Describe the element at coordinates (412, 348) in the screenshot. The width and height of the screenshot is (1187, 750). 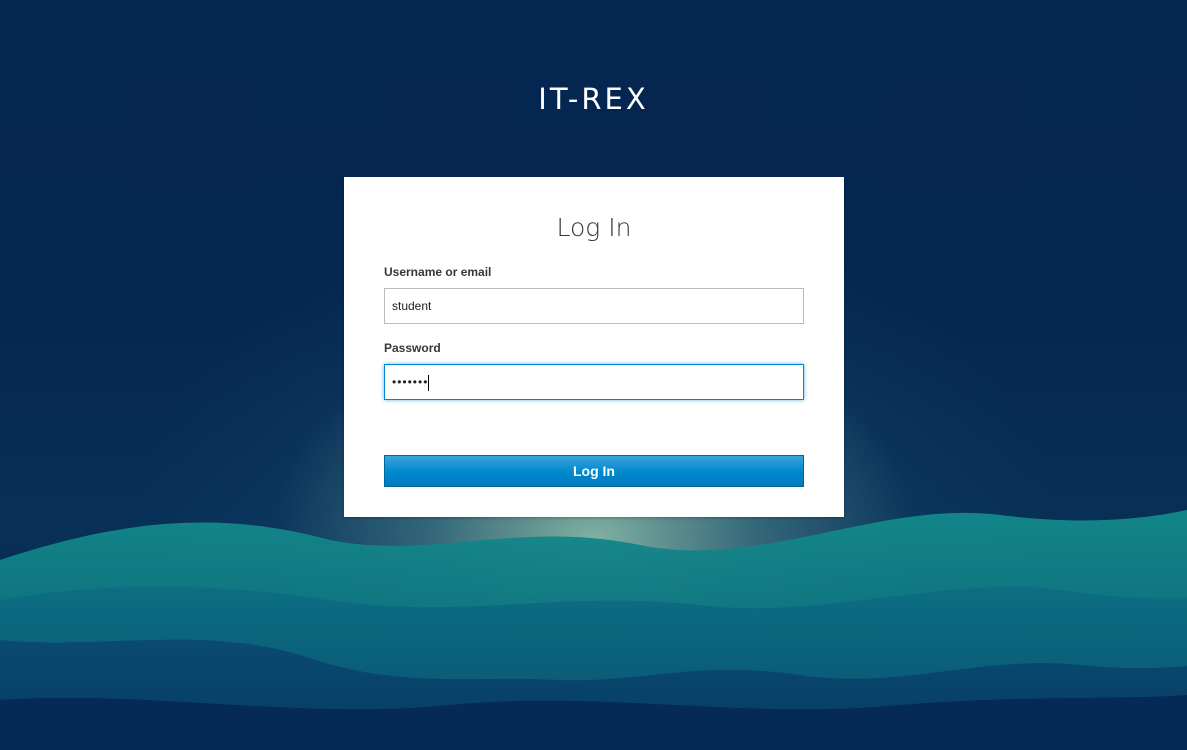
I see `password-label: Password` at that location.